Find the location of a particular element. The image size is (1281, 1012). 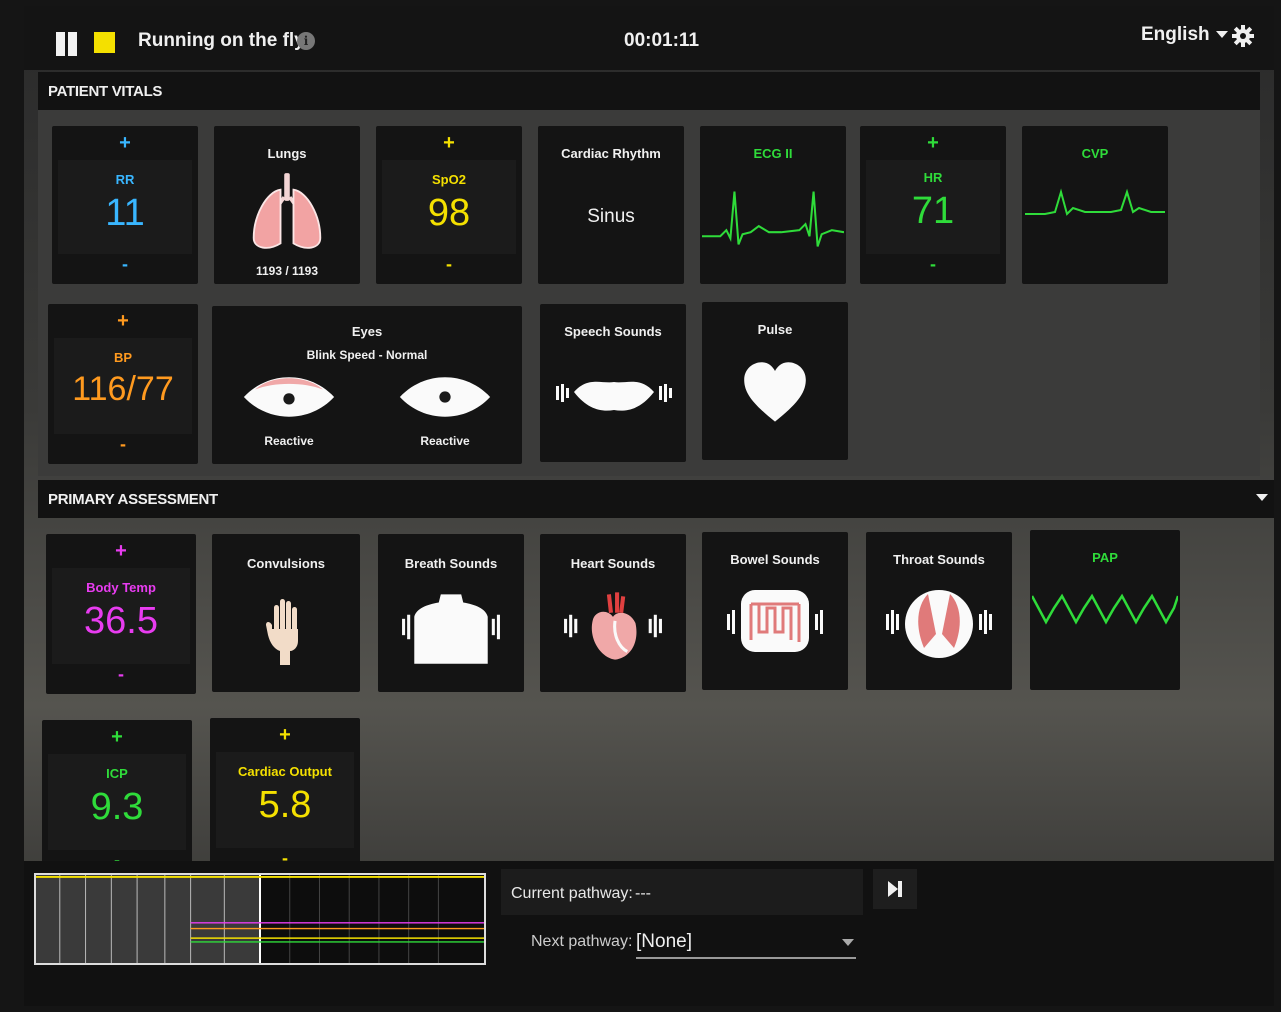

primary-assessment-header: PRIMARY ASSESSMENT is located at coordinates (656, 499).